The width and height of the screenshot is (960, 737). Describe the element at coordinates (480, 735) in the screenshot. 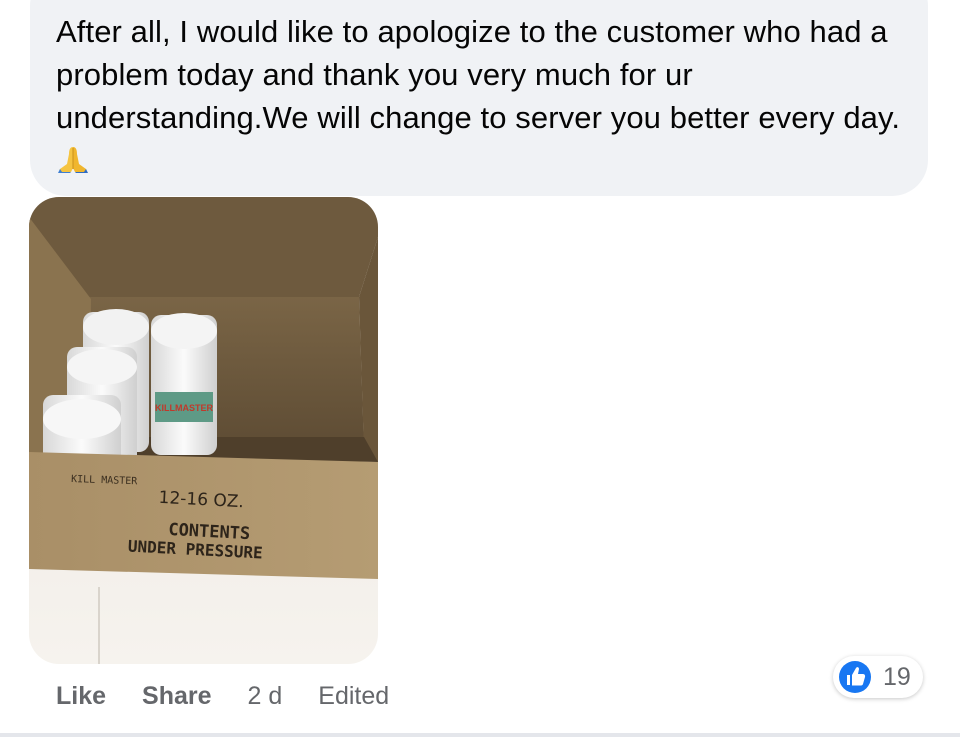

I see `divider` at that location.